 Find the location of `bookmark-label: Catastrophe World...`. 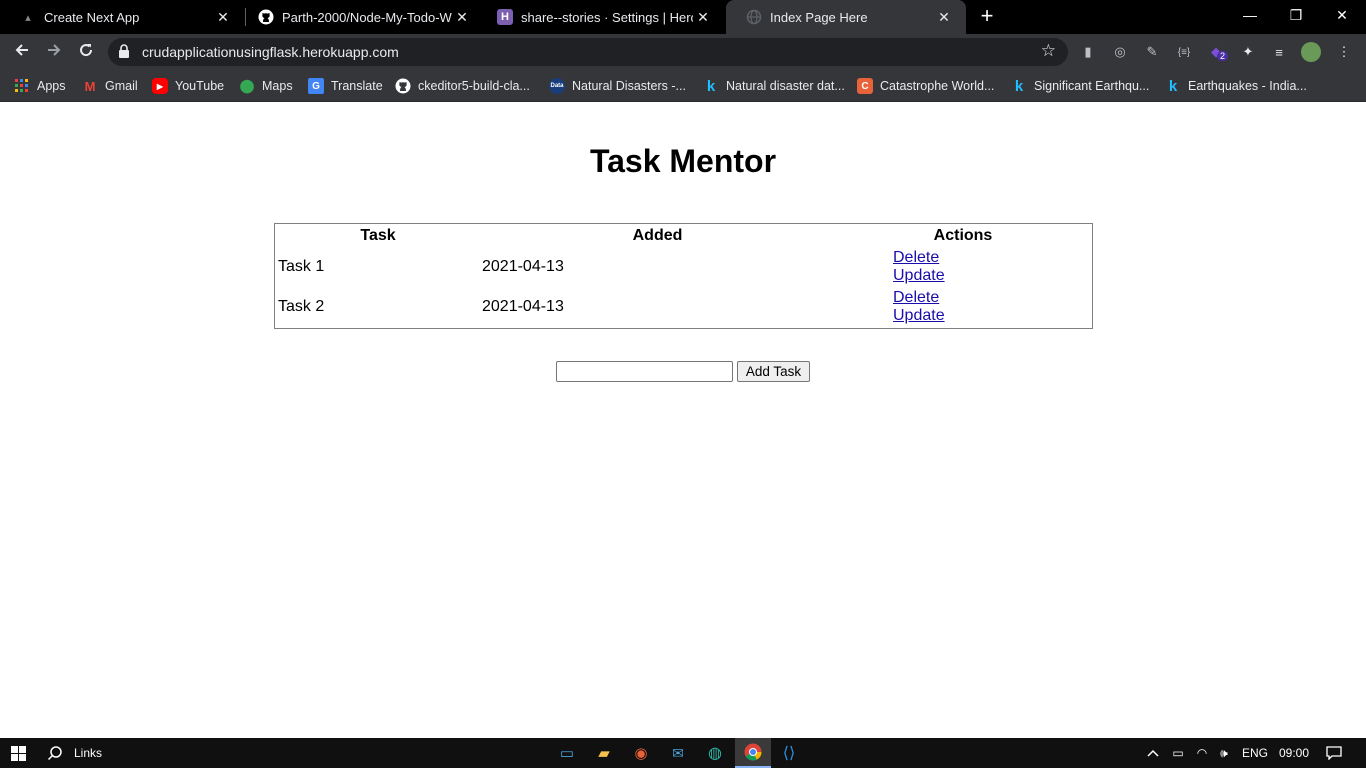

bookmark-label: Catastrophe World... is located at coordinates (937, 86).